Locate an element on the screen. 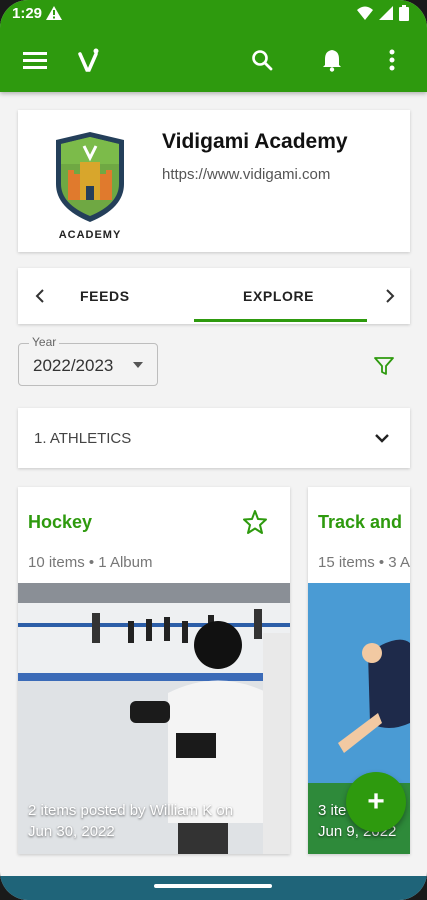  home-gesture-handle is located at coordinates (213, 886).